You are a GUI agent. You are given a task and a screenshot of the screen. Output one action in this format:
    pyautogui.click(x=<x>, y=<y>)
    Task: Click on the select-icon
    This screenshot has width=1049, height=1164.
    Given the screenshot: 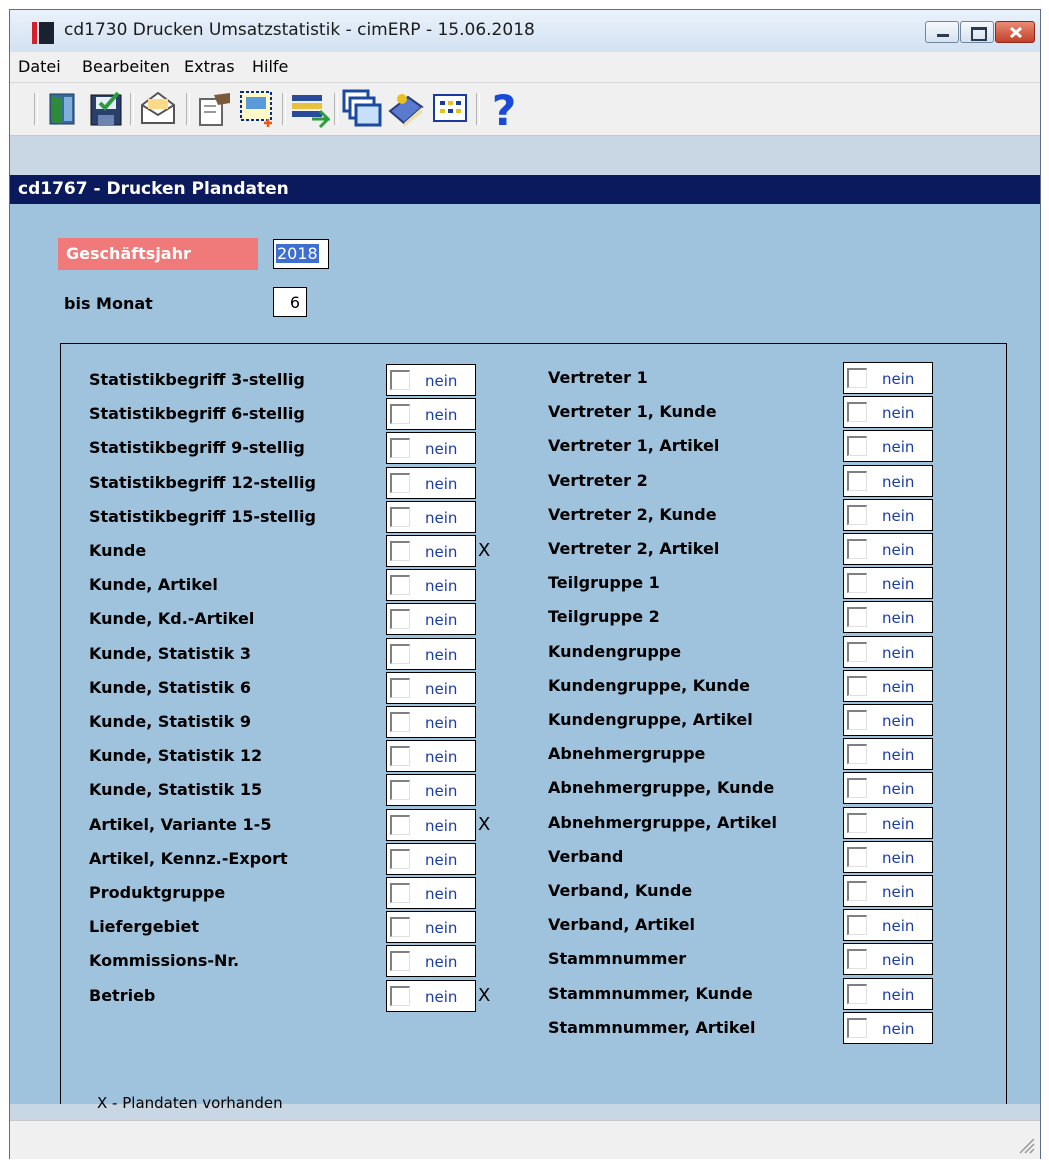 What is the action you would take?
    pyautogui.click(x=258, y=109)
    